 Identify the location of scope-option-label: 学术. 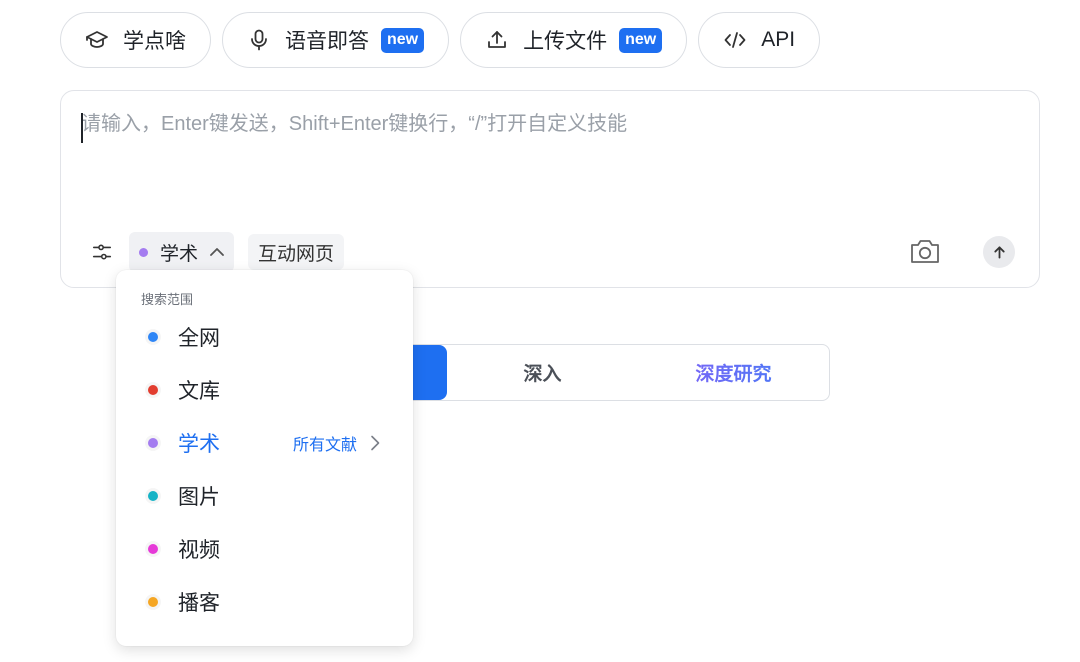
(199, 444).